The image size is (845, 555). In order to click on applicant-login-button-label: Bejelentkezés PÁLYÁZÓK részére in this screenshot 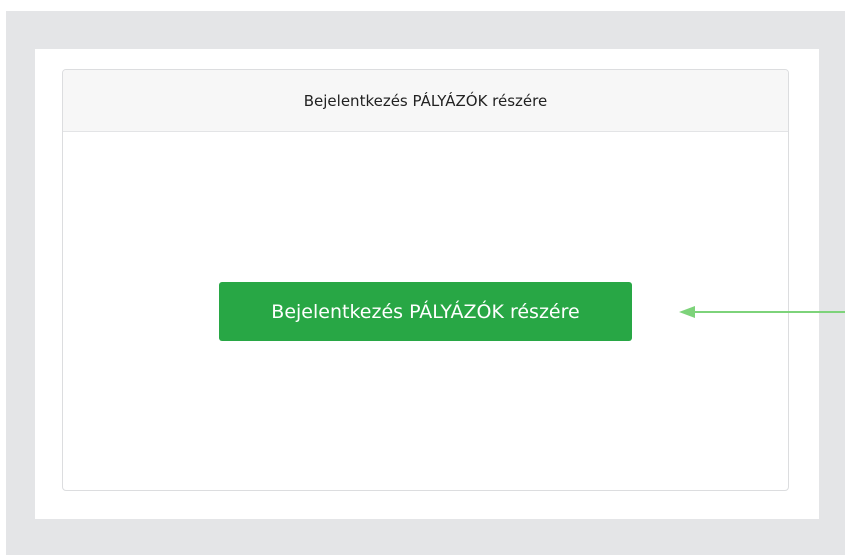, I will do `click(425, 311)`.